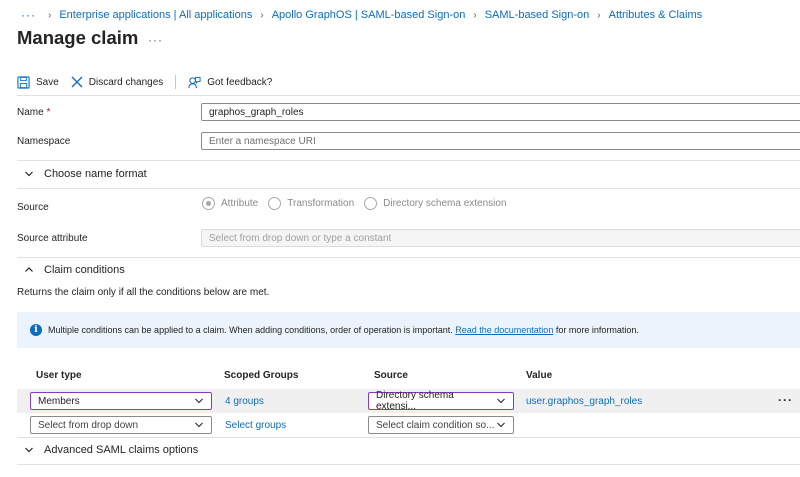 The height and width of the screenshot is (477, 800). I want to click on source-radio-directory-schema-extension: Directory schema extension, so click(435, 203).